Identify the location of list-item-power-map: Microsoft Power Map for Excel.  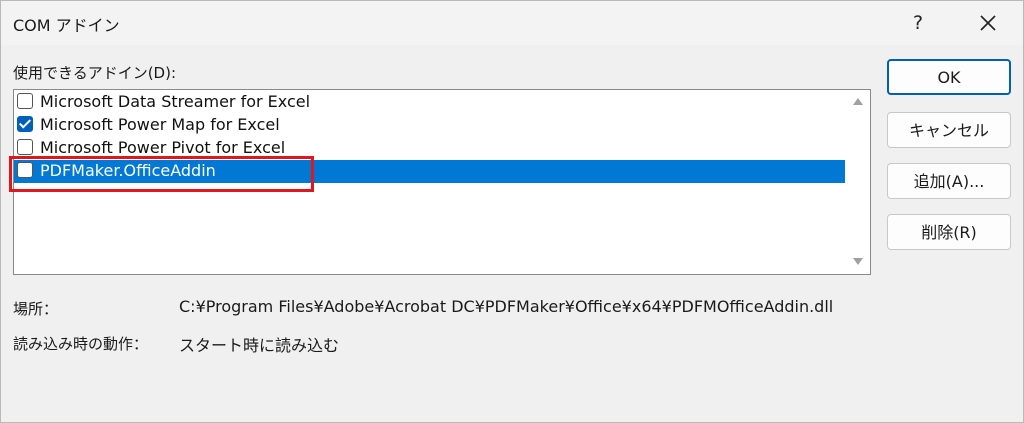
(429, 125).